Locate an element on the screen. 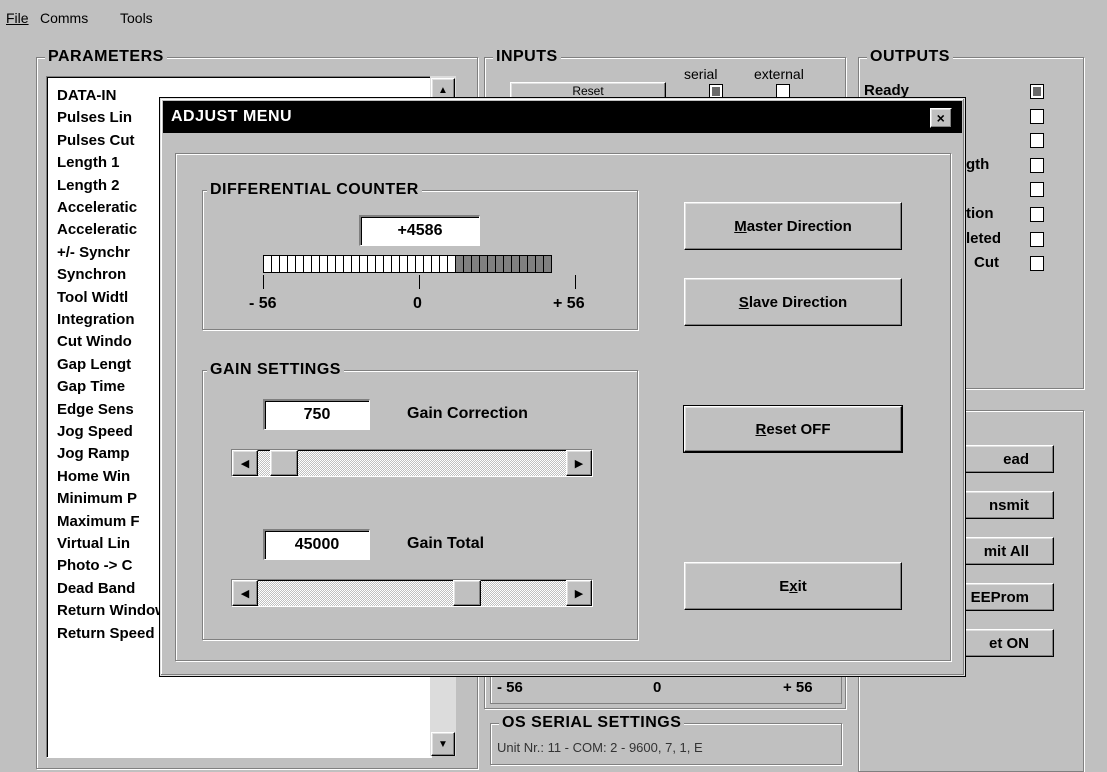 The height and width of the screenshot is (772, 1107). parameter-row: Gap Lengt is located at coordinates (94, 365).